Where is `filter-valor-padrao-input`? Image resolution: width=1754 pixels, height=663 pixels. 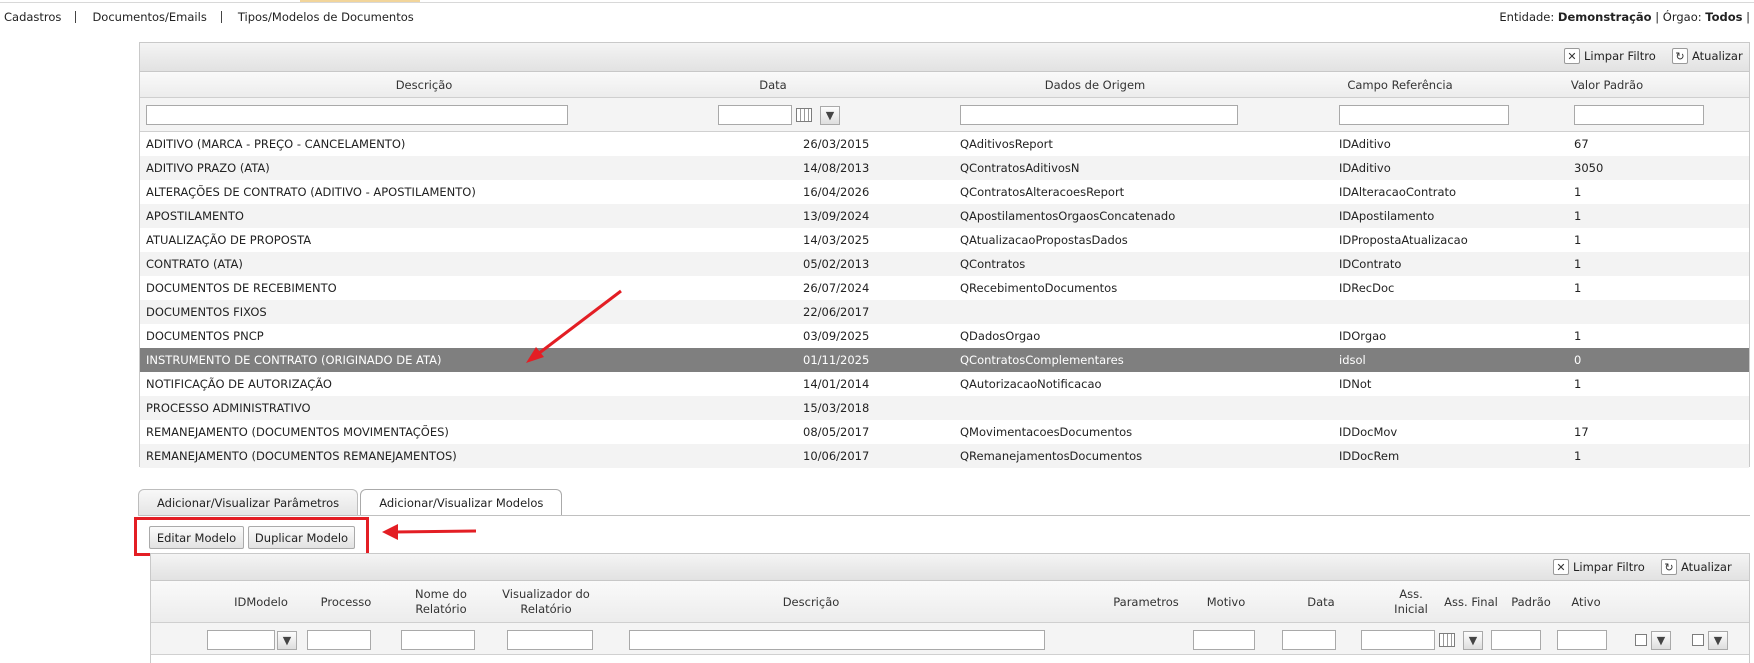 filter-valor-padrao-input is located at coordinates (1639, 115).